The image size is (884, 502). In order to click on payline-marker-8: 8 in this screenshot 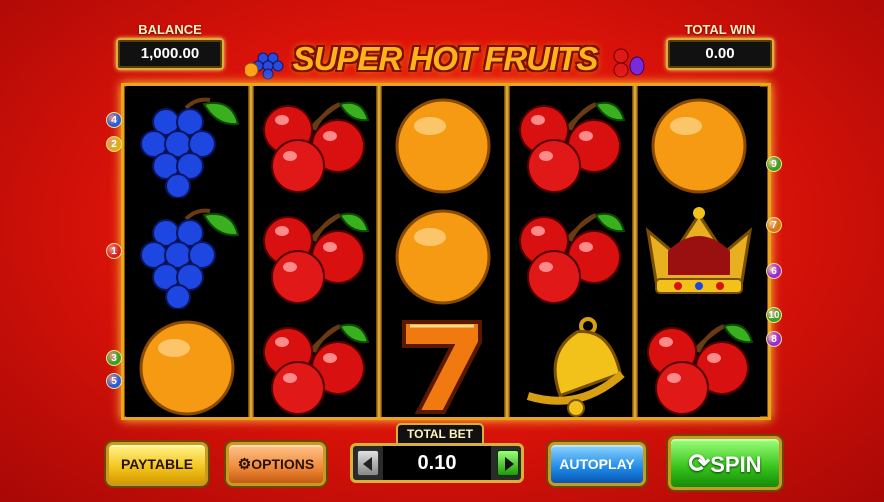, I will do `click(774, 339)`.